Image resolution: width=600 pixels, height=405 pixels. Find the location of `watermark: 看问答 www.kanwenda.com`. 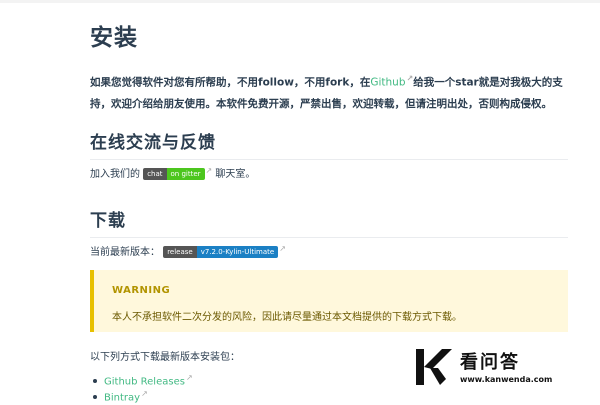

watermark: 看问答 www.kanwenda.com is located at coordinates (487, 367).